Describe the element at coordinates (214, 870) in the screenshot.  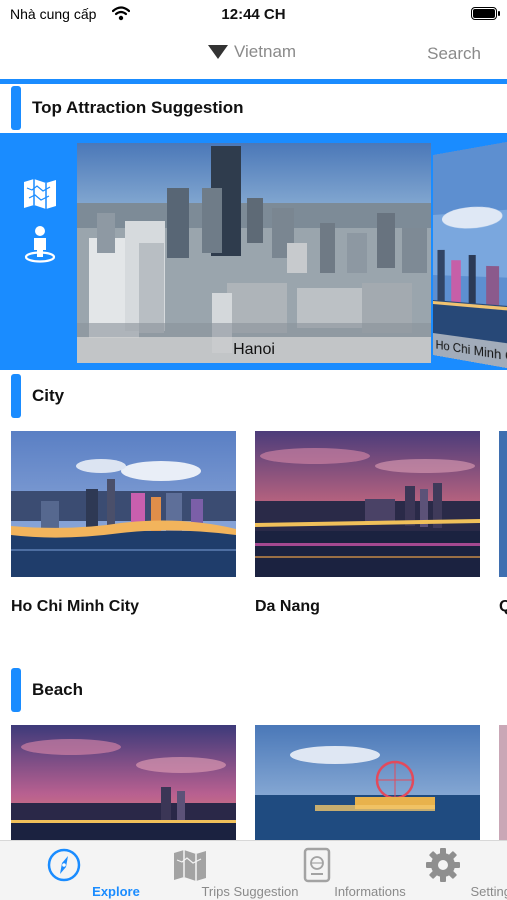
I see `tab-trips-suggestion: Trips Suggestion` at that location.